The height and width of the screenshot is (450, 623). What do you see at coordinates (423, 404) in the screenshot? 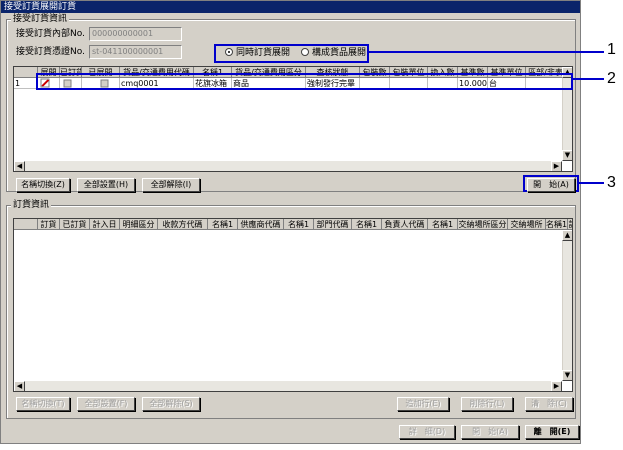
I see `add-row-button: 追加行(E)` at bounding box center [423, 404].